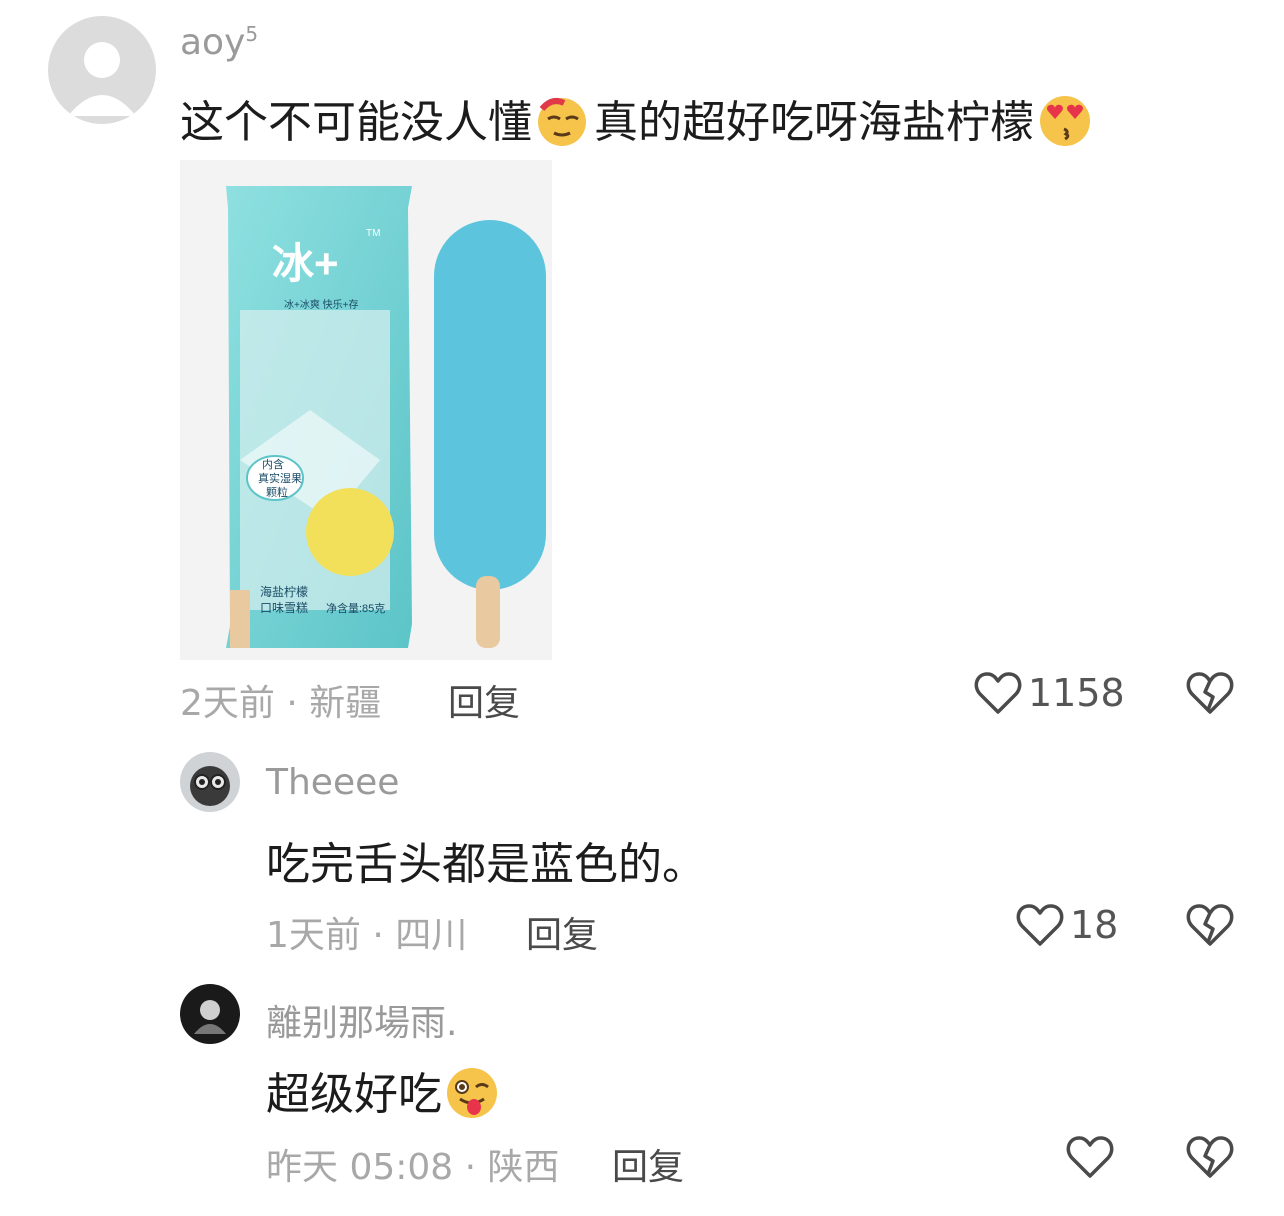 The image size is (1284, 1216). I want to click on badge-line-1: 内含, so click(273, 464).